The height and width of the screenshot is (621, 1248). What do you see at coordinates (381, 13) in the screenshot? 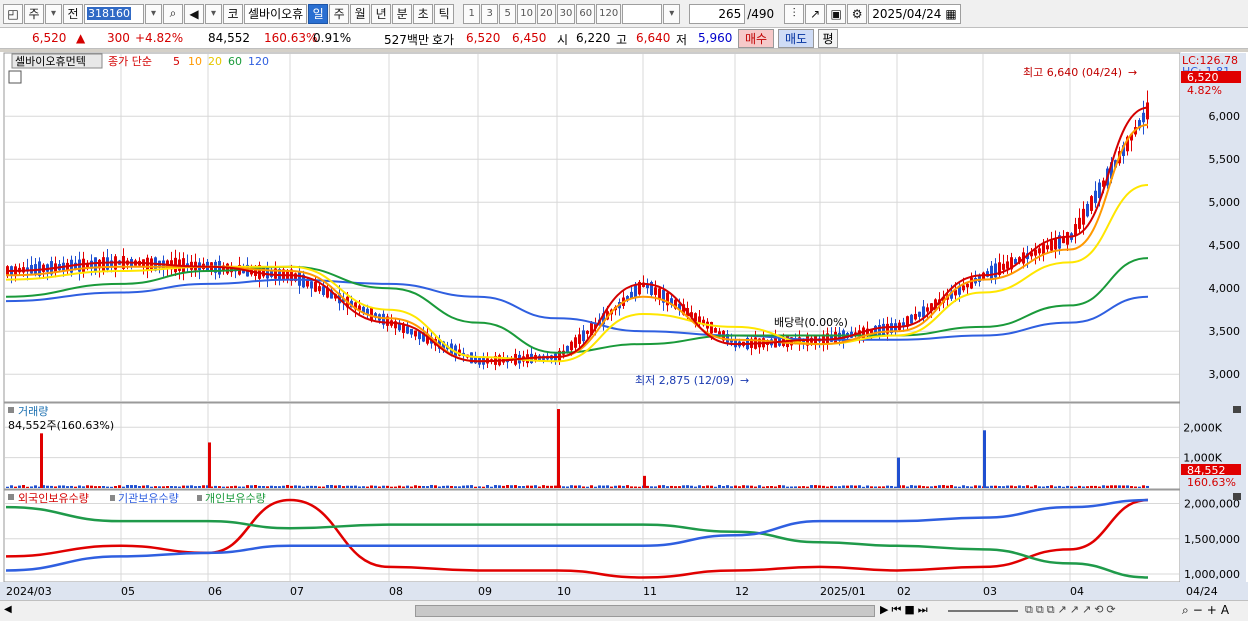
I see `tab-period-year: 년` at bounding box center [381, 13].